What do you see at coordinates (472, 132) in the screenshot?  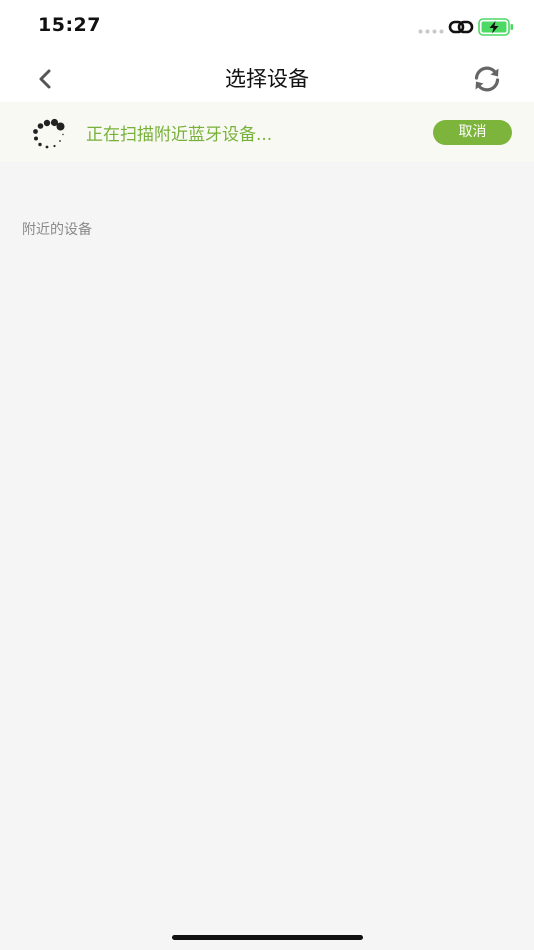 I see `cancel-button: 取消` at bounding box center [472, 132].